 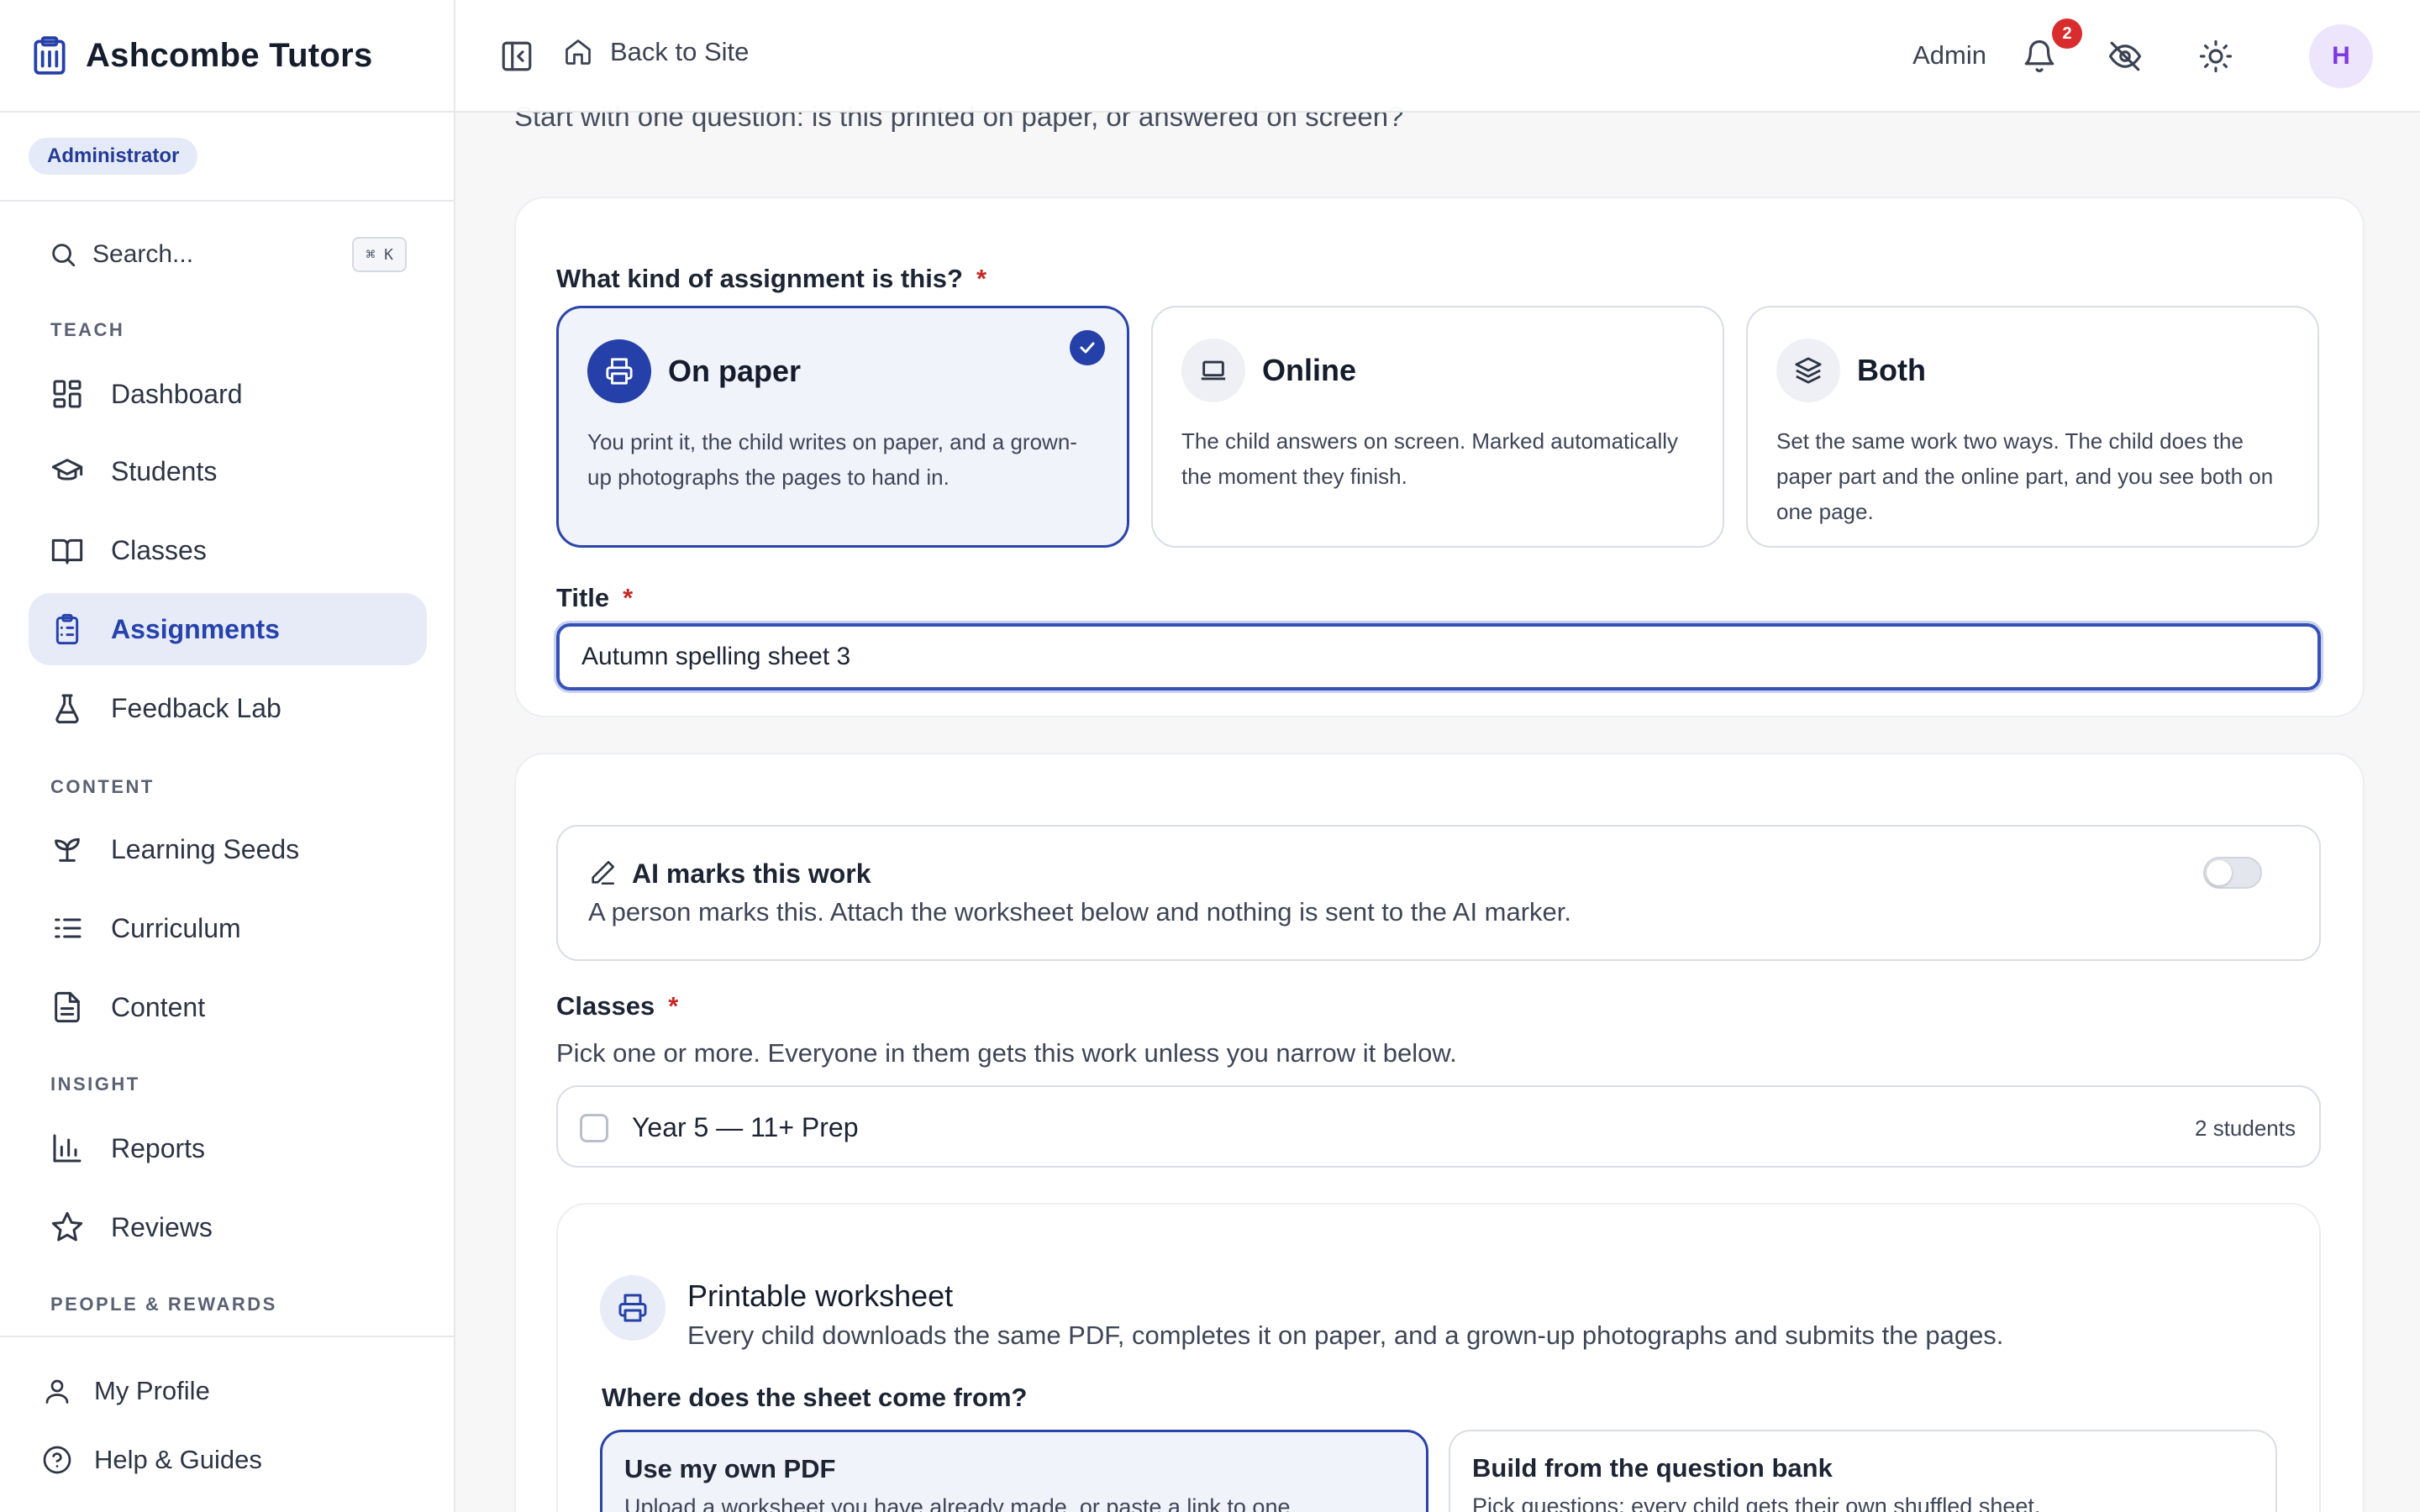 I want to click on sidebar-item-label: Assignments, so click(x=195, y=628).